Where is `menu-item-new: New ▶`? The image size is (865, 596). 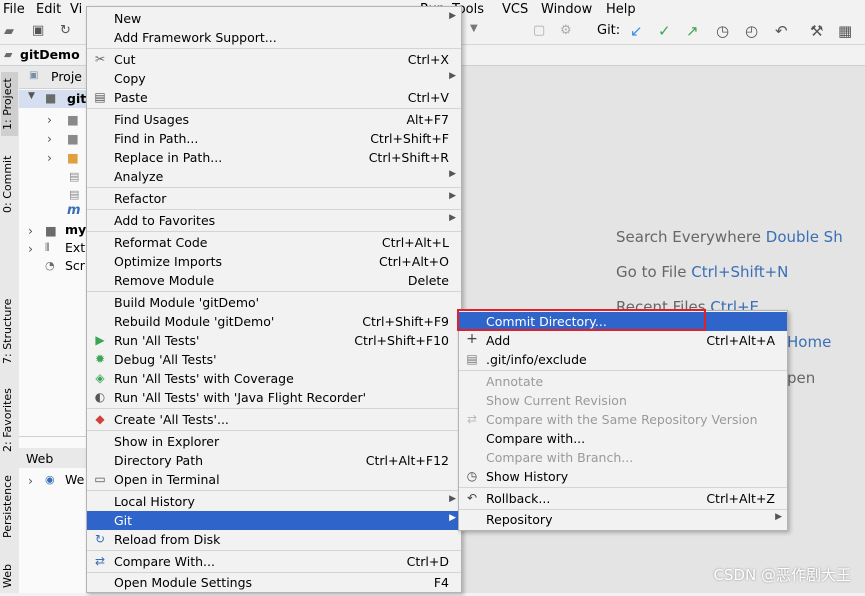
menu-item-new: New ▶ is located at coordinates (274, 18).